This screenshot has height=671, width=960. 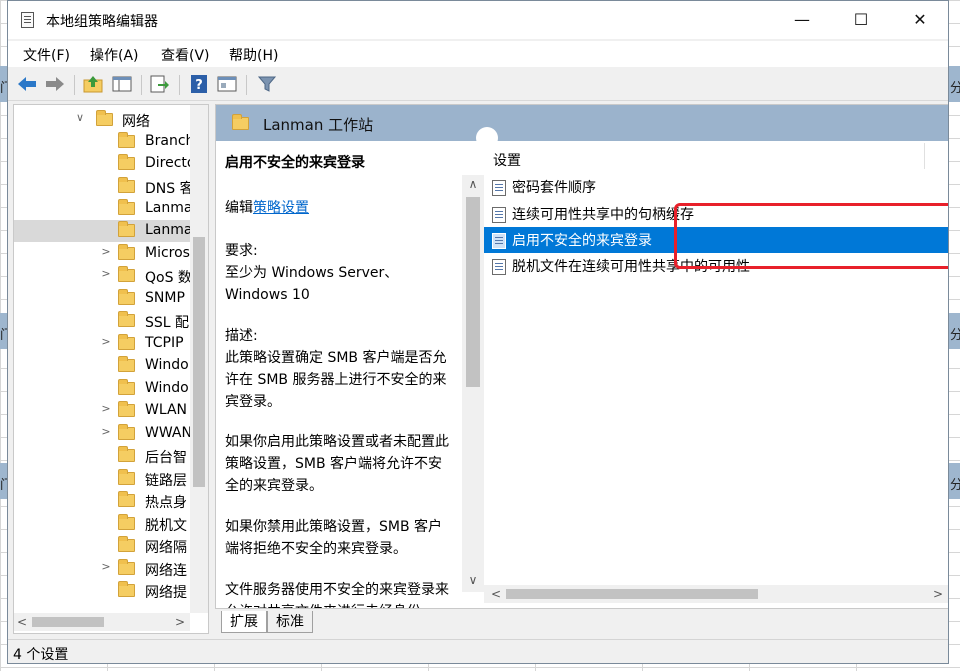 What do you see at coordinates (473, 184) in the screenshot?
I see `scroll-up-icon: ∧` at bounding box center [473, 184].